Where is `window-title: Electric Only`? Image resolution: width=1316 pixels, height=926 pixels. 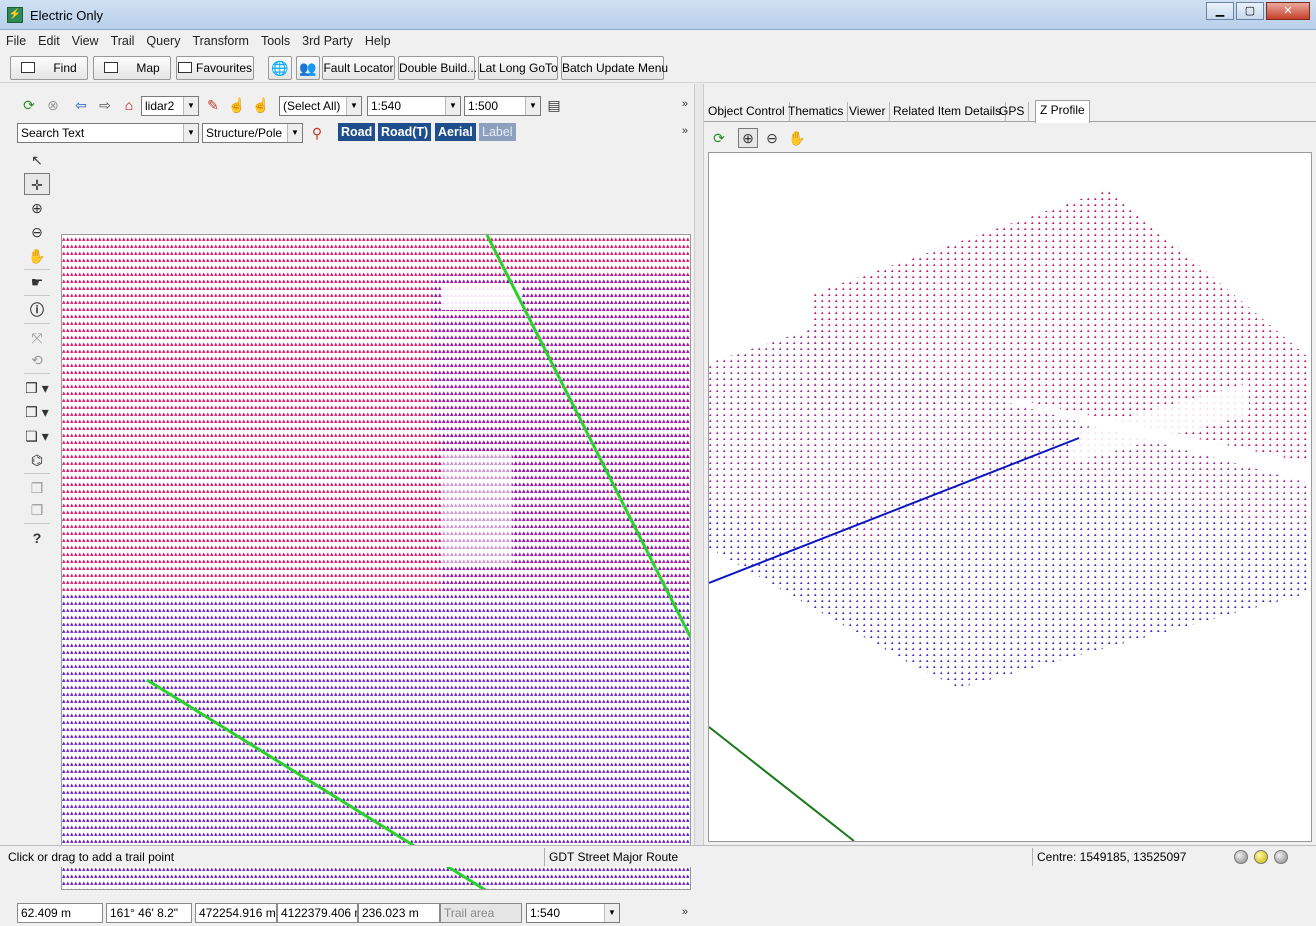 window-title: Electric Only is located at coordinates (66, 15).